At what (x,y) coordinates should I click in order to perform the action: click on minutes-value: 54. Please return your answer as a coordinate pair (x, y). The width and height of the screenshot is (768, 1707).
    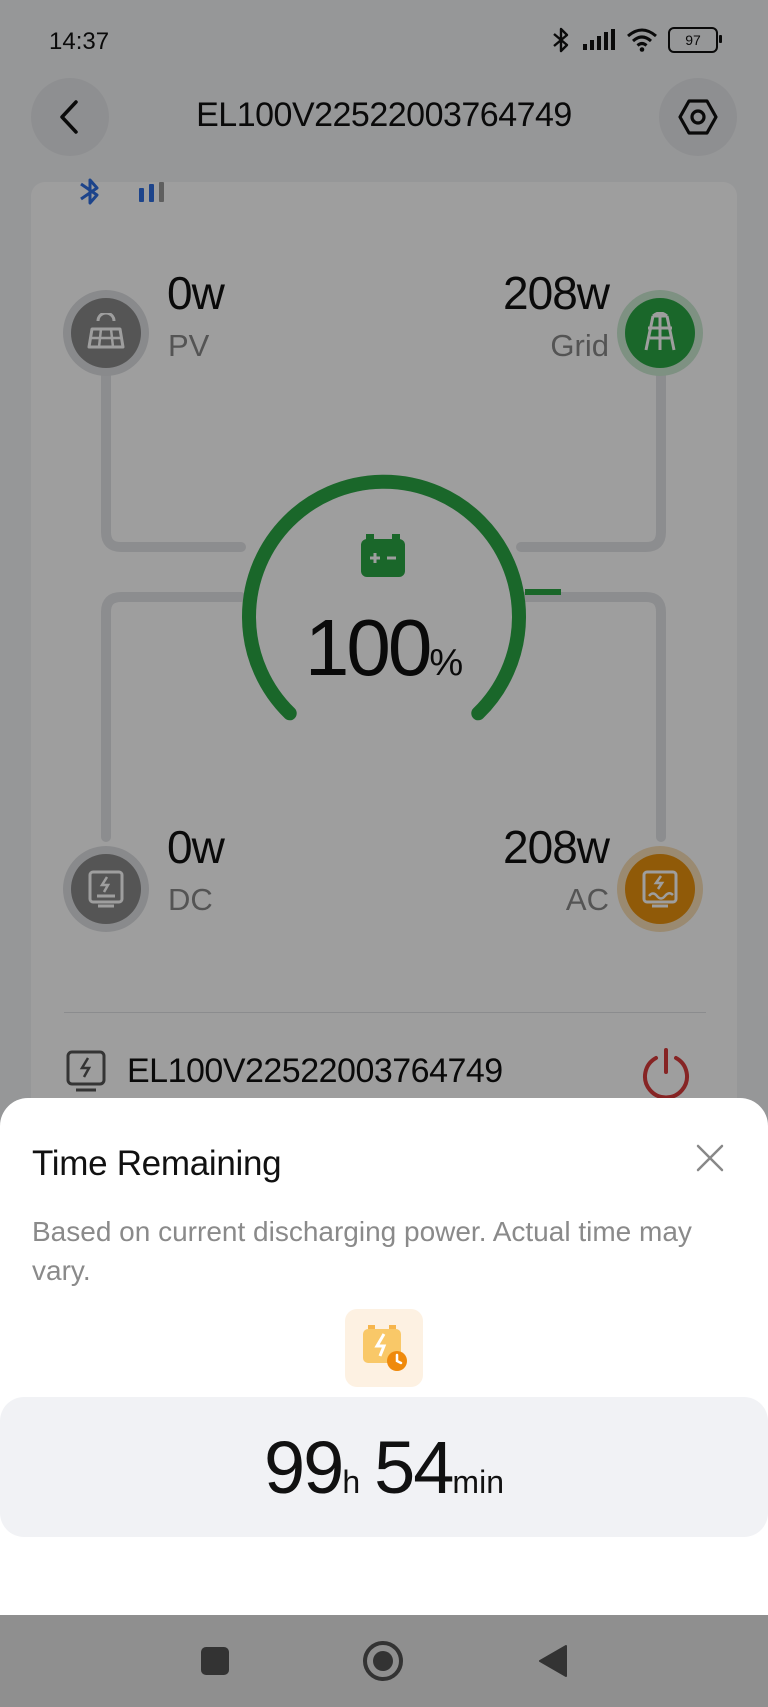
    Looking at the image, I should click on (414, 1467).